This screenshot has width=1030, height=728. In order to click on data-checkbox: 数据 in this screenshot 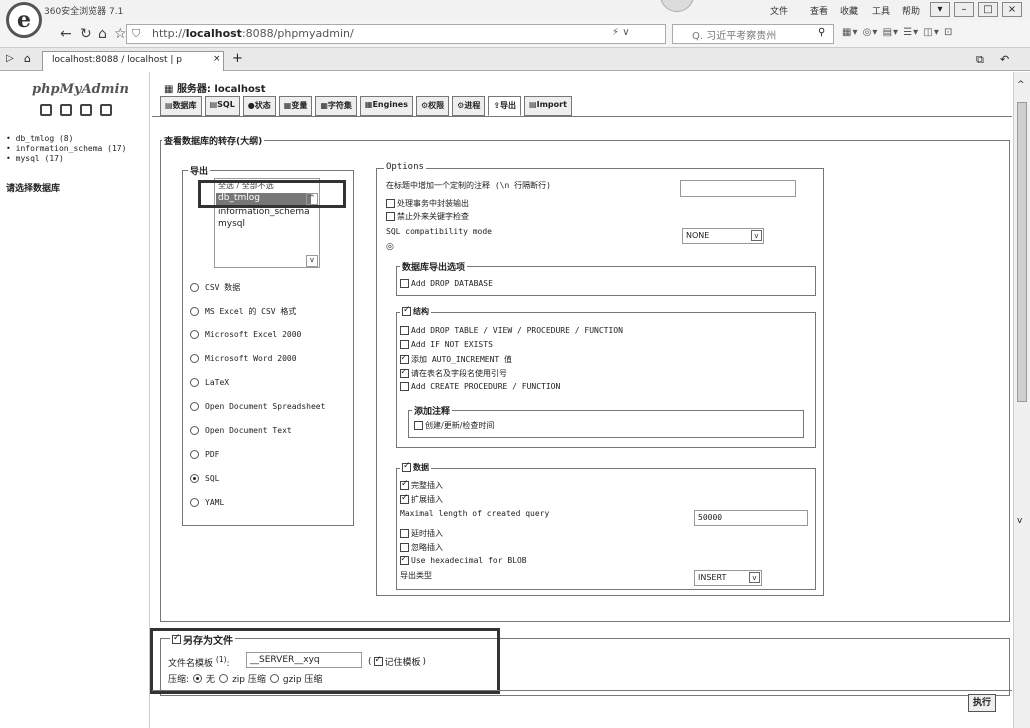, I will do `click(415, 467)`.